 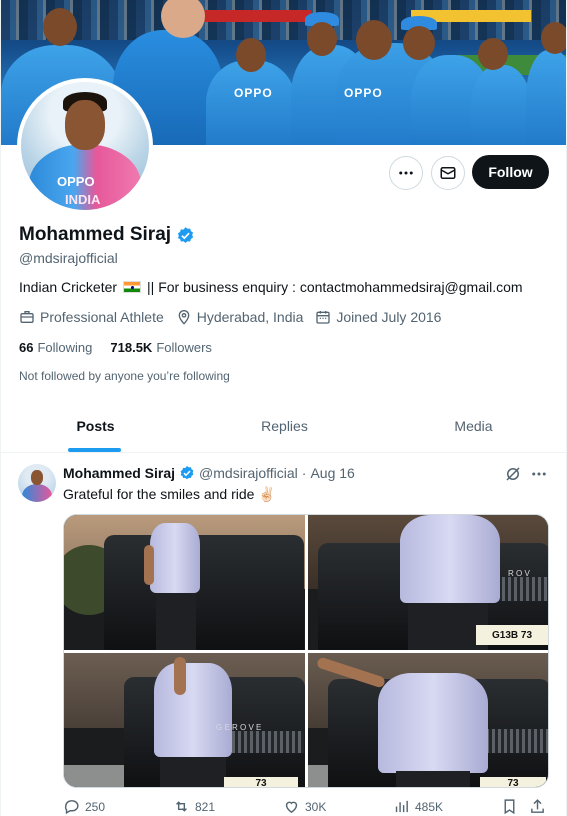 I want to click on tab-media: Media, so click(x=472, y=426).